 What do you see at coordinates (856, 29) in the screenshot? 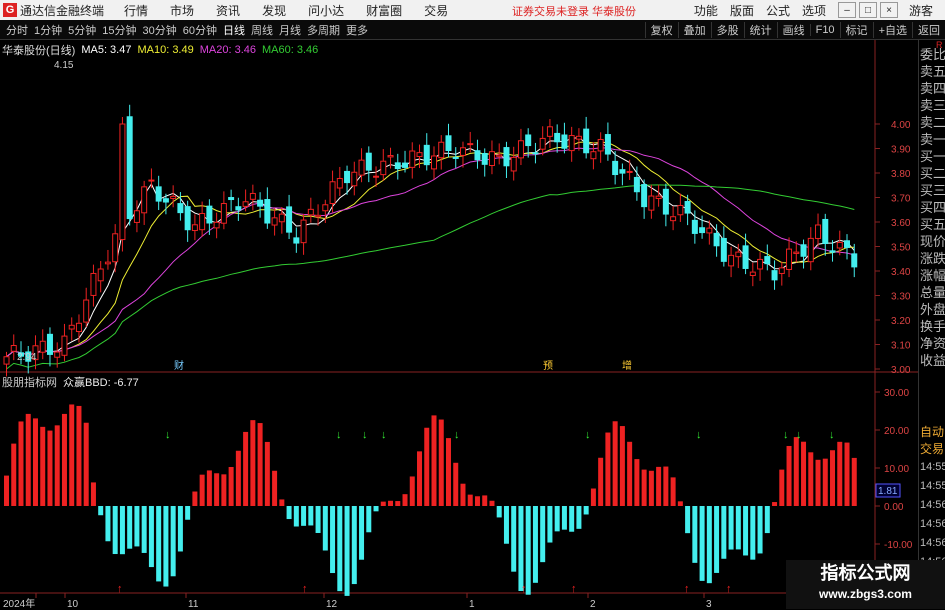
I see `tool-mark: 标记` at bounding box center [856, 29].